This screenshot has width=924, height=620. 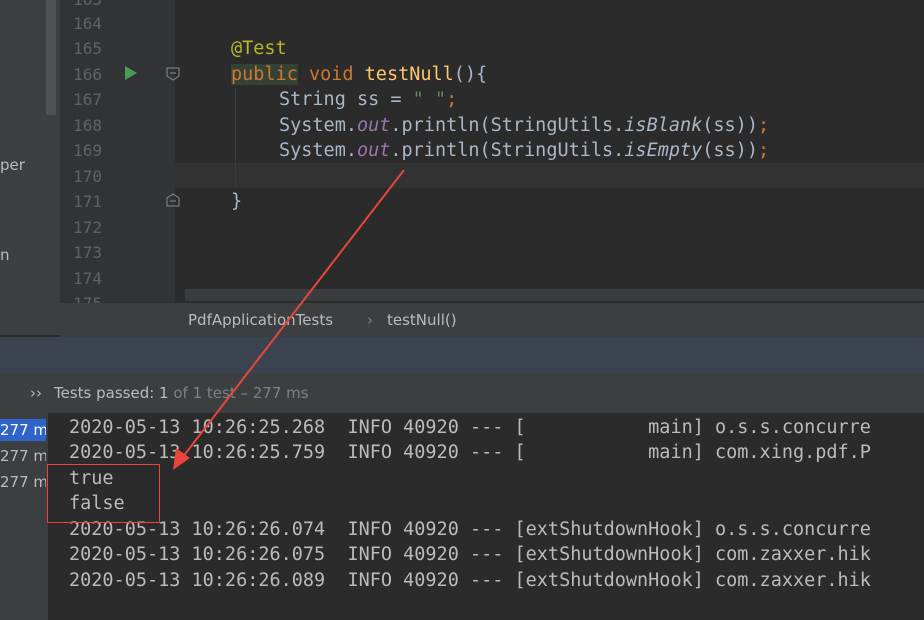 I want to click on line-number: 170, so click(x=87, y=176).